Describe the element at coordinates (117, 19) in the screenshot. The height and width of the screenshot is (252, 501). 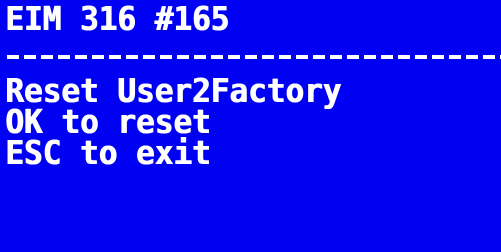
I see `device-header: EIM 316 #165` at that location.